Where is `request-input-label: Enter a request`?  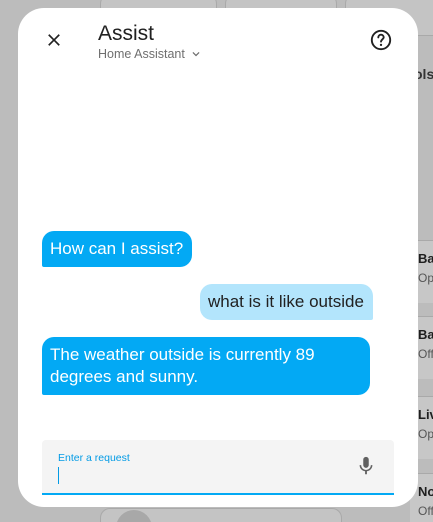 request-input-label: Enter a request is located at coordinates (94, 458).